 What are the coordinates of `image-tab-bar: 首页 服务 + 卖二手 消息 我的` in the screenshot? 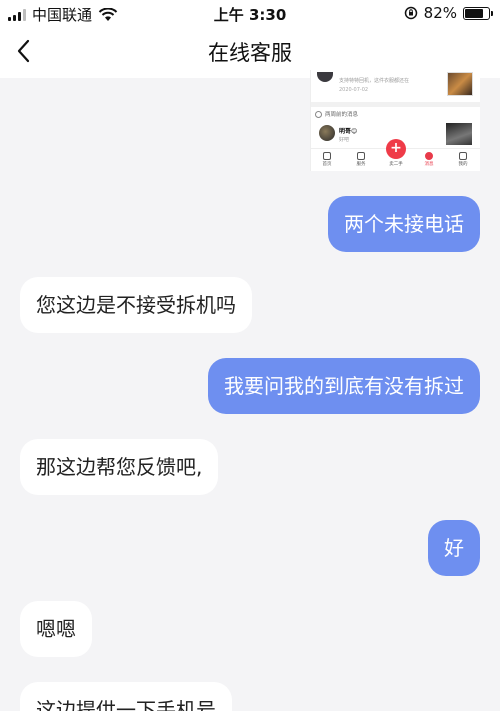 It's located at (395, 155).